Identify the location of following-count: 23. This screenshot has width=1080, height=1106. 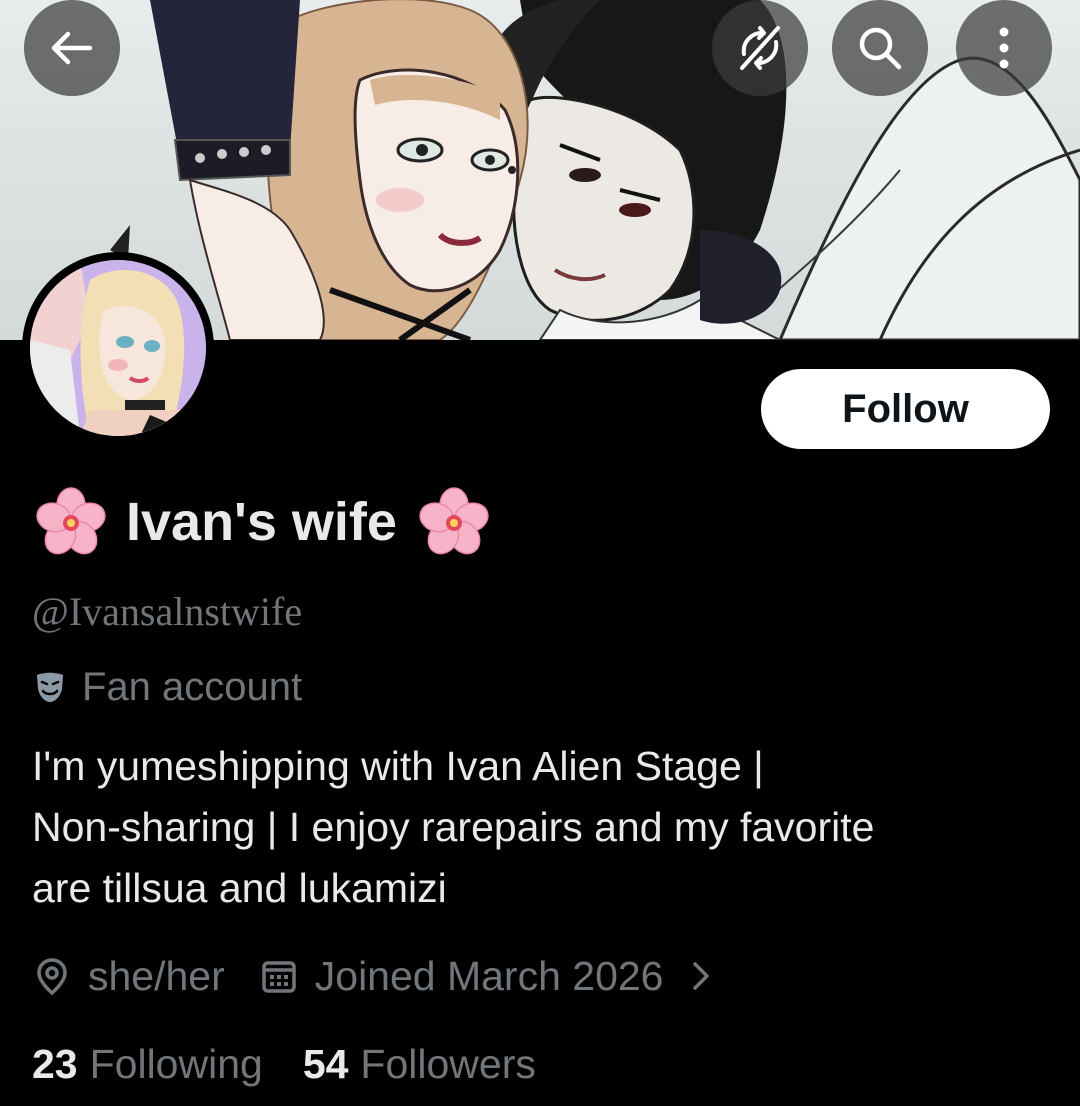
(55, 1063).